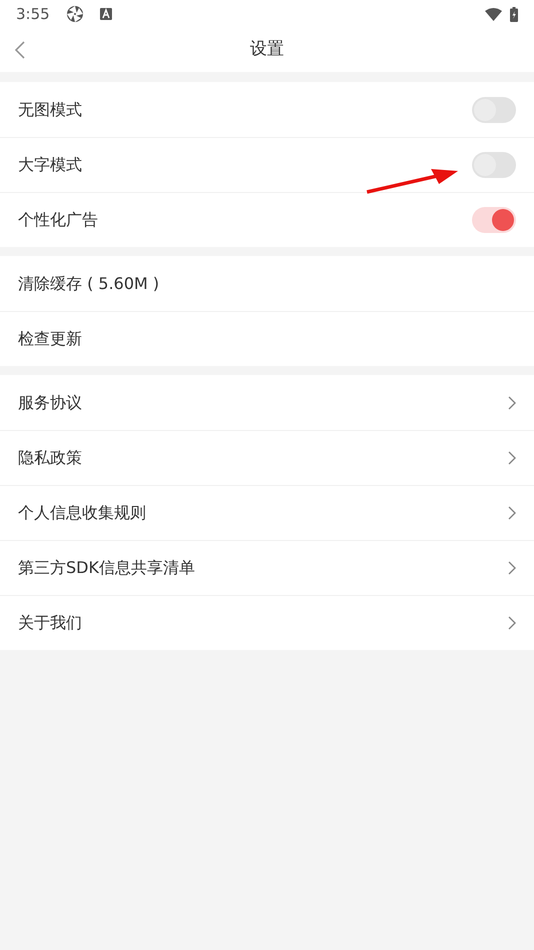 This screenshot has height=950, width=534. What do you see at coordinates (50, 403) in the screenshot?
I see `row-label: 服务协议` at bounding box center [50, 403].